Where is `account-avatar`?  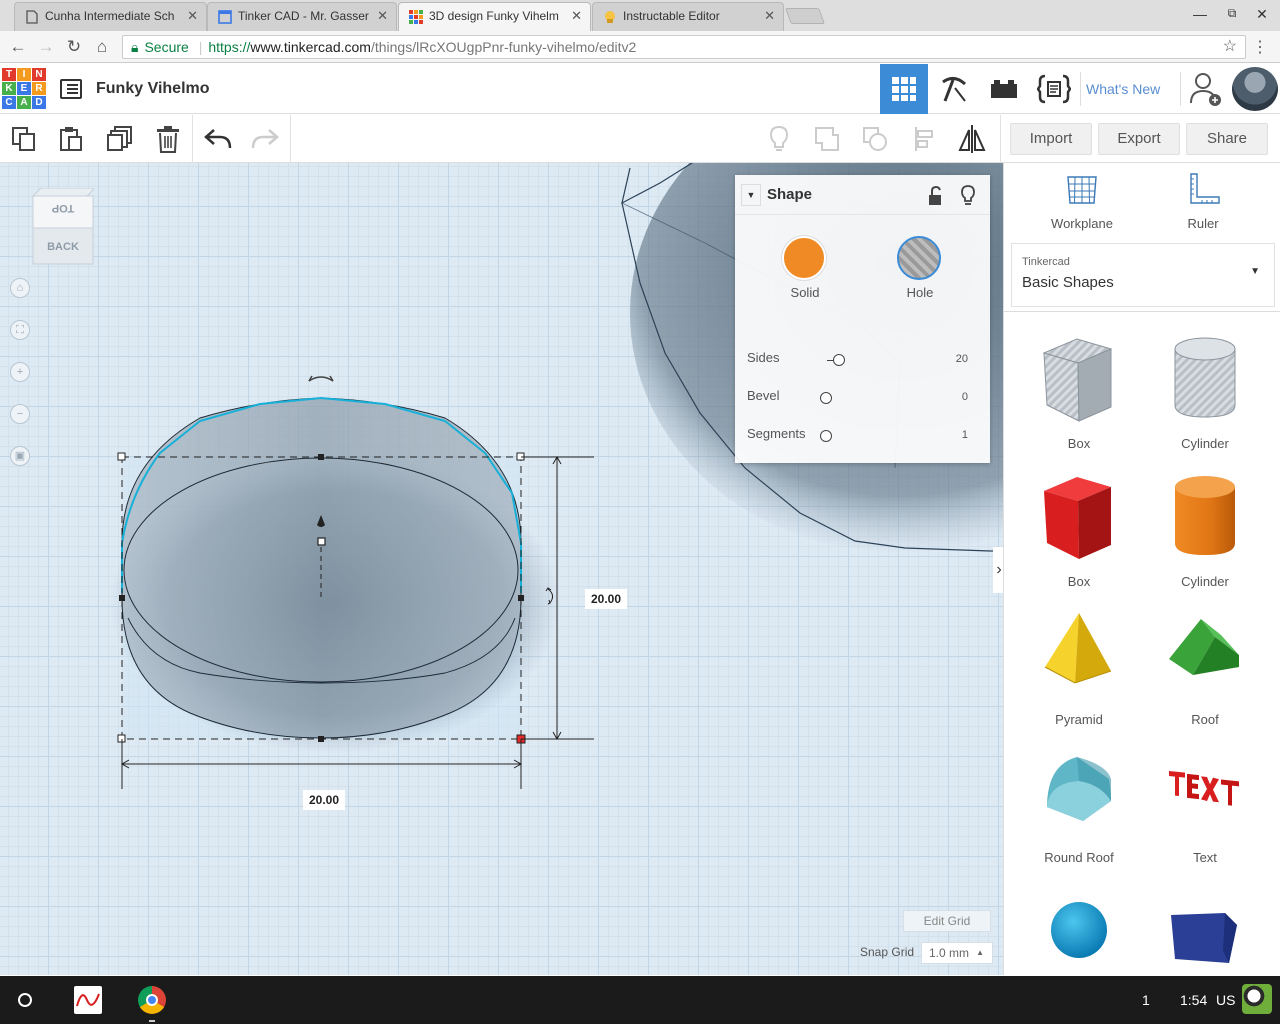
account-avatar is located at coordinates (1257, 999).